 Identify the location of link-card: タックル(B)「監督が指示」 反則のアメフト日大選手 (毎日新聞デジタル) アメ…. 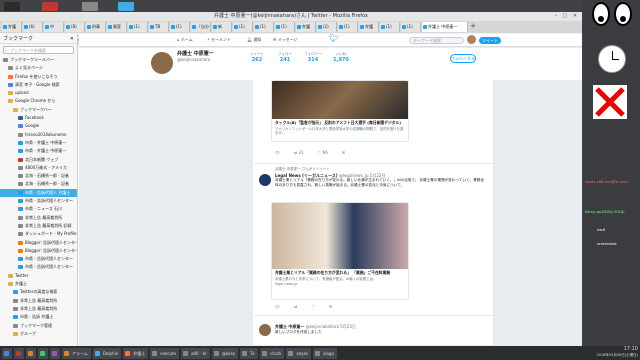
(340, 111).